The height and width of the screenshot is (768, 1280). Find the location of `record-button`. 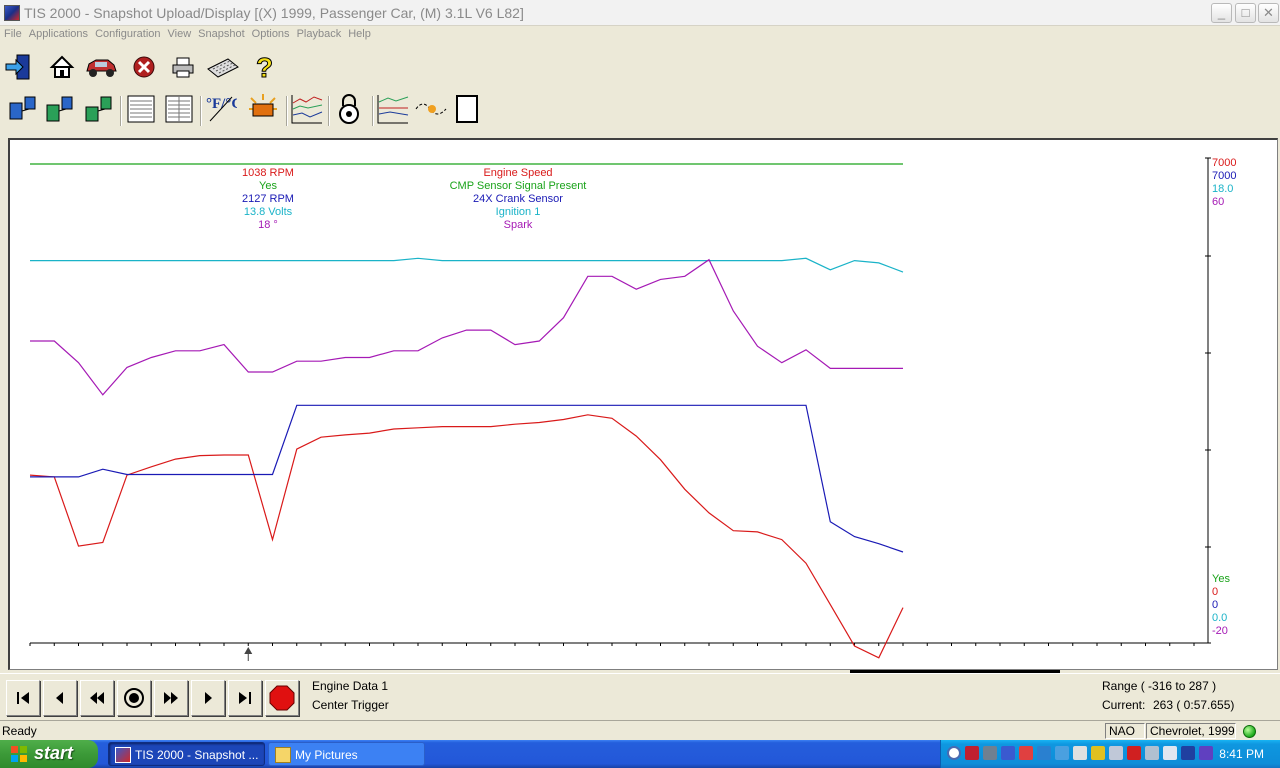

record-button is located at coordinates (134, 698).